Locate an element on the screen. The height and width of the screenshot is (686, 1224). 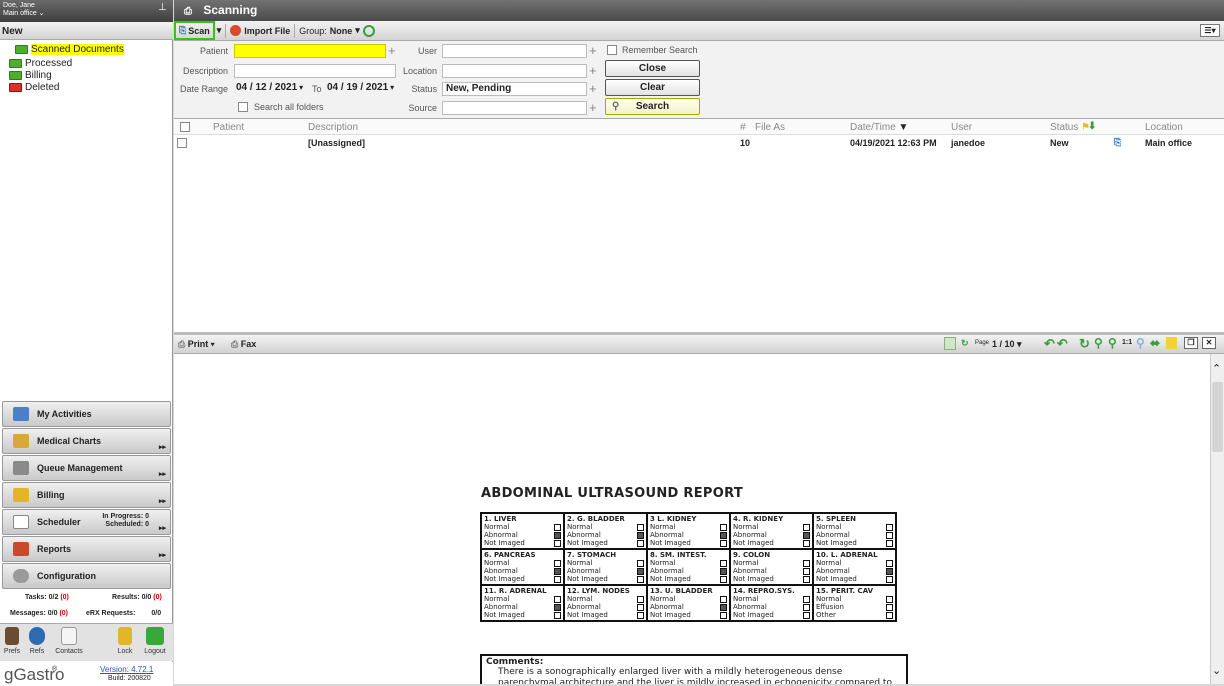
user-bar: Doe, Jane Main office ⌄ ⊥ is located at coordinates (86, 11).